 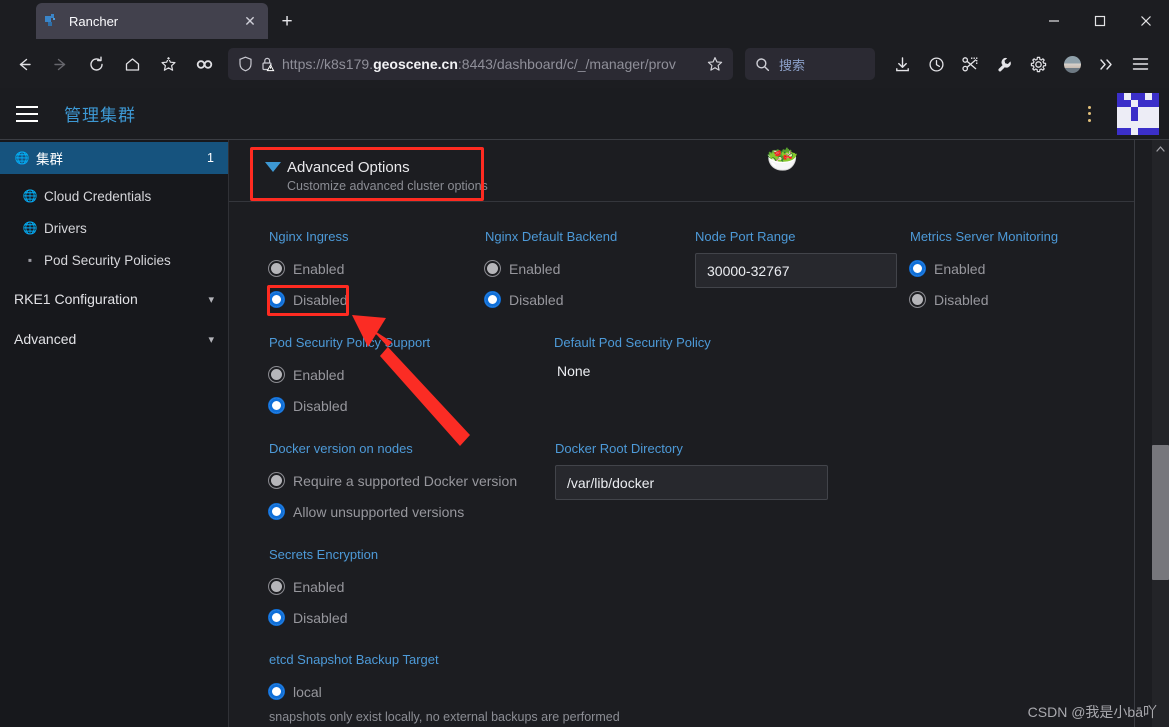 What do you see at coordinates (691, 482) in the screenshot?
I see `docker-root-directory-input: /var/lib/docker` at bounding box center [691, 482].